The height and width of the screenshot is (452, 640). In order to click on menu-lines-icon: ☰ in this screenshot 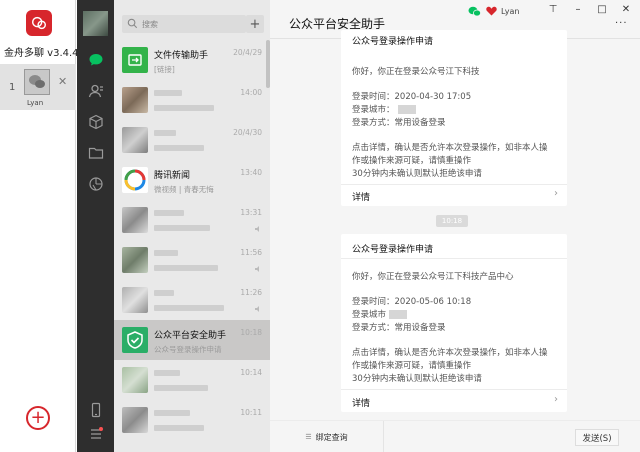, I will do `click(308, 437)`.